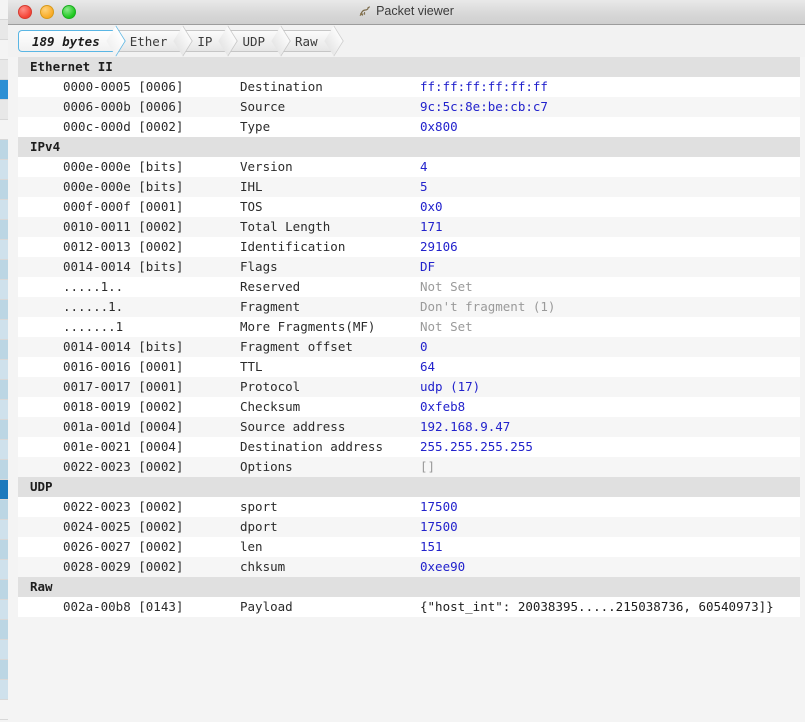 Image resolution: width=805 pixels, height=722 pixels. What do you see at coordinates (409, 127) in the screenshot?
I see `packet-field-row: 000c-000d [0002] Type 0x800` at bounding box center [409, 127].